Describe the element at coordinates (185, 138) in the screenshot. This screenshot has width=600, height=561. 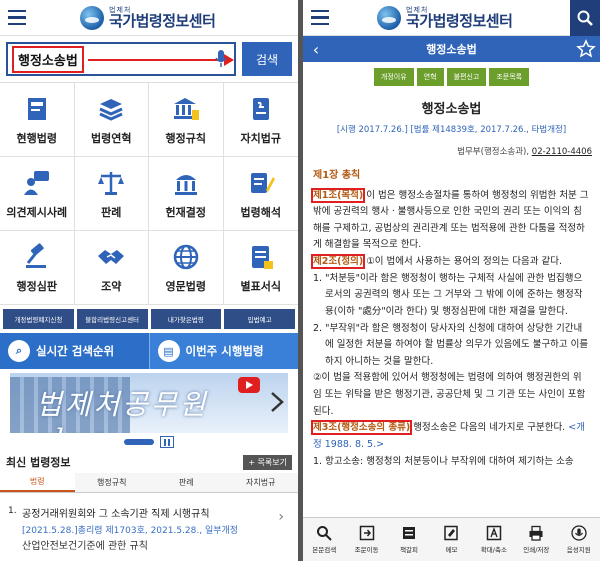
I see `grid-label: 행정규칙` at that location.